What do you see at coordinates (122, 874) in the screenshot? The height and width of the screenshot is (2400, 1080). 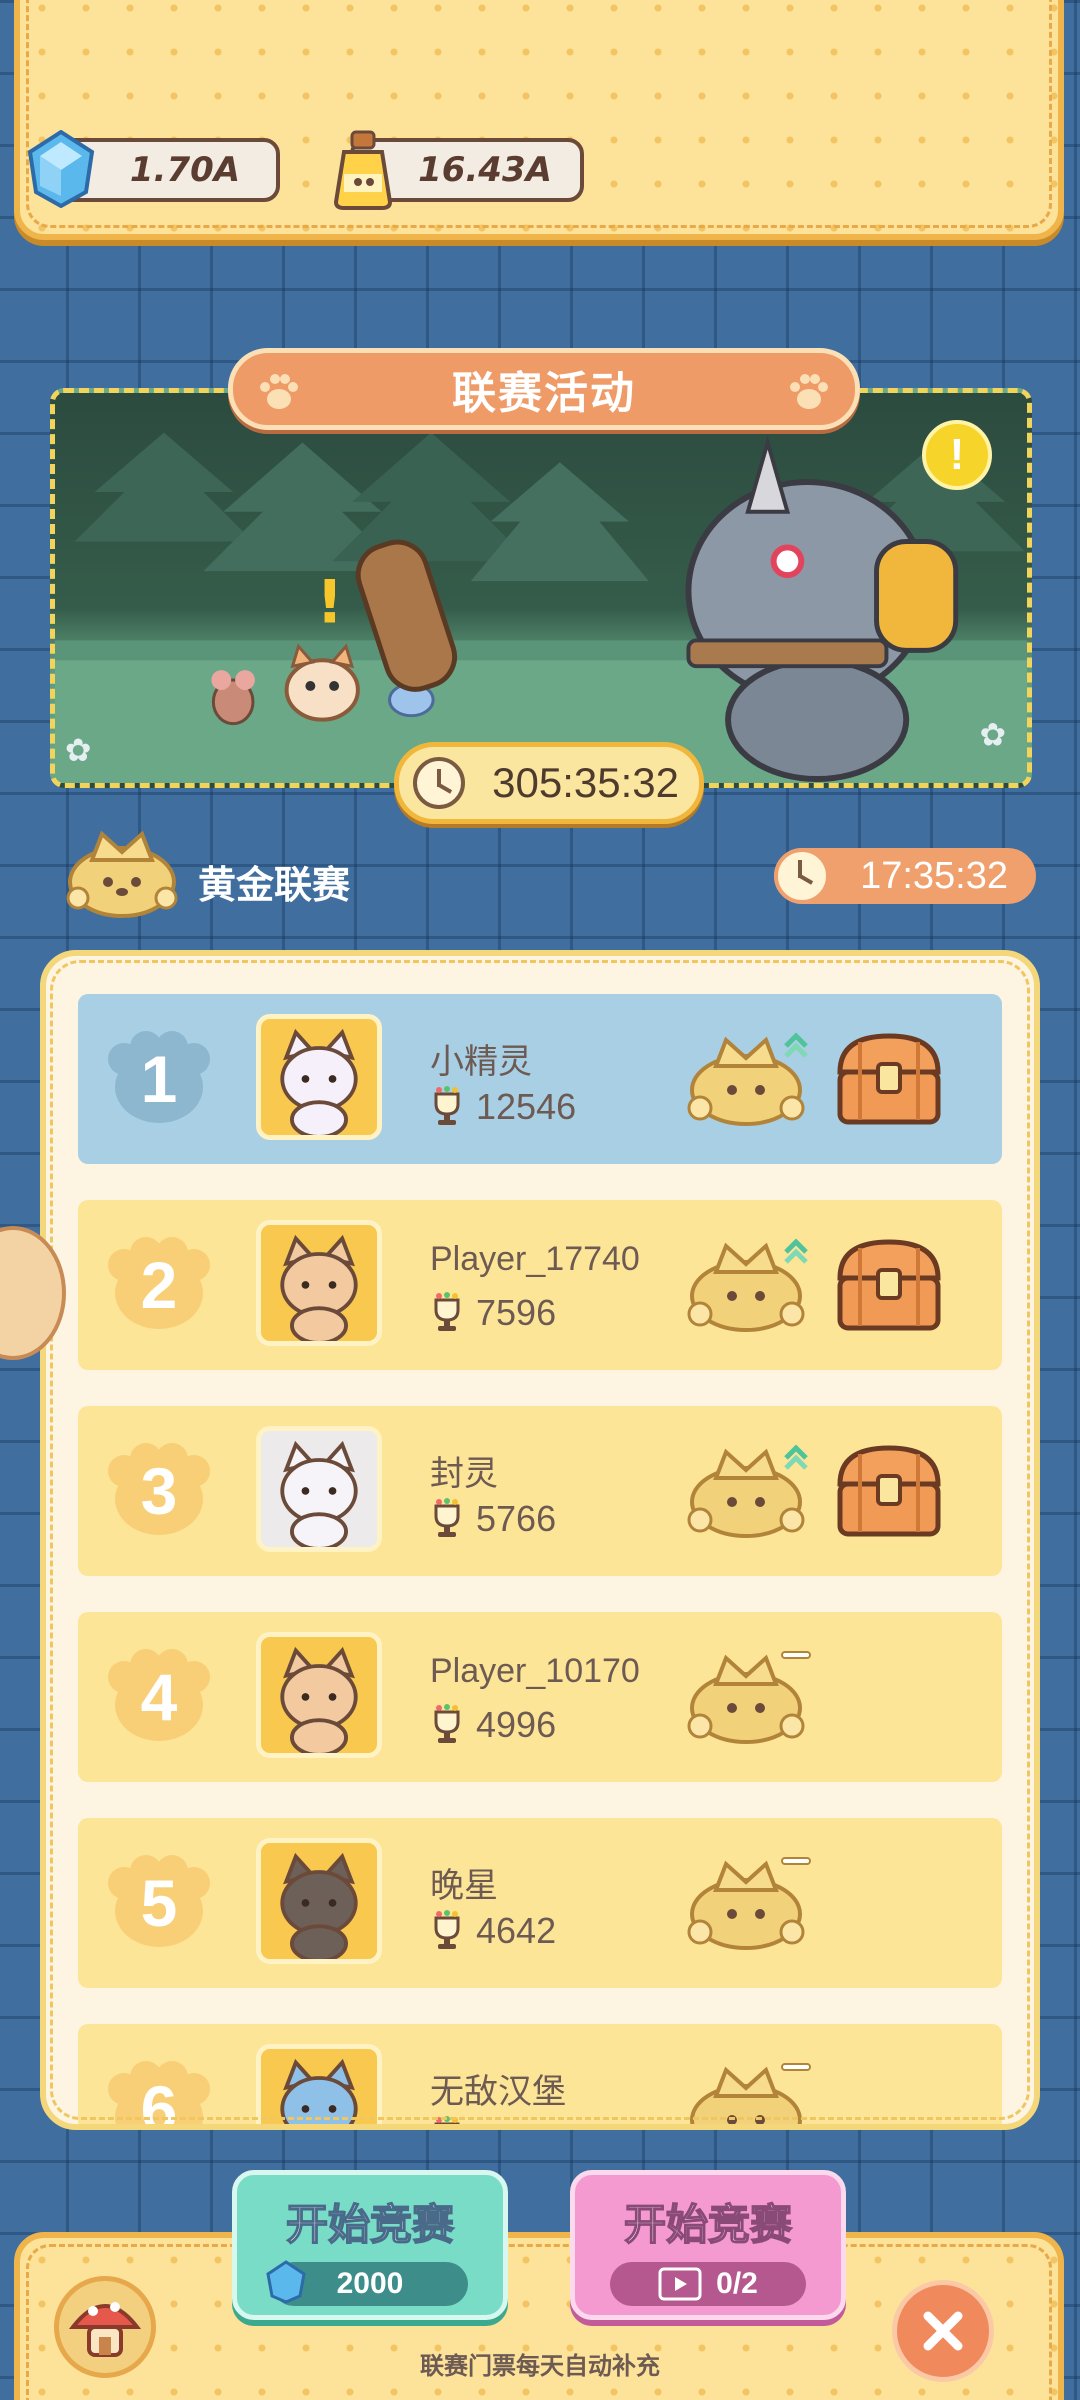 I see `gold-league-crown-icon` at bounding box center [122, 874].